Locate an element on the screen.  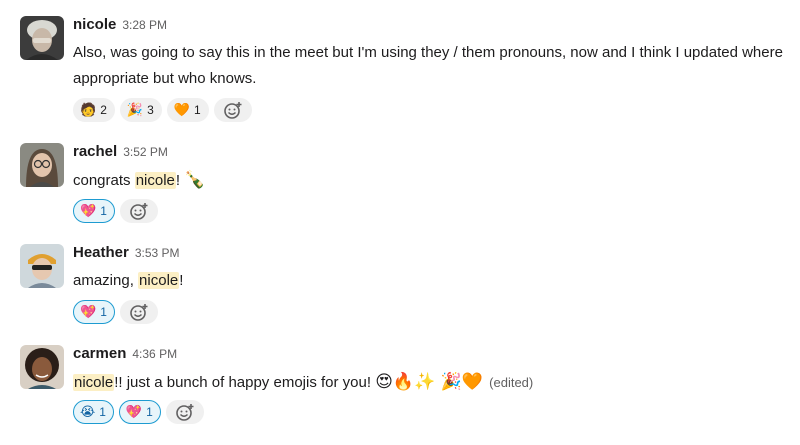
reaction-tada: 🎉 3 is located at coordinates (140, 110).